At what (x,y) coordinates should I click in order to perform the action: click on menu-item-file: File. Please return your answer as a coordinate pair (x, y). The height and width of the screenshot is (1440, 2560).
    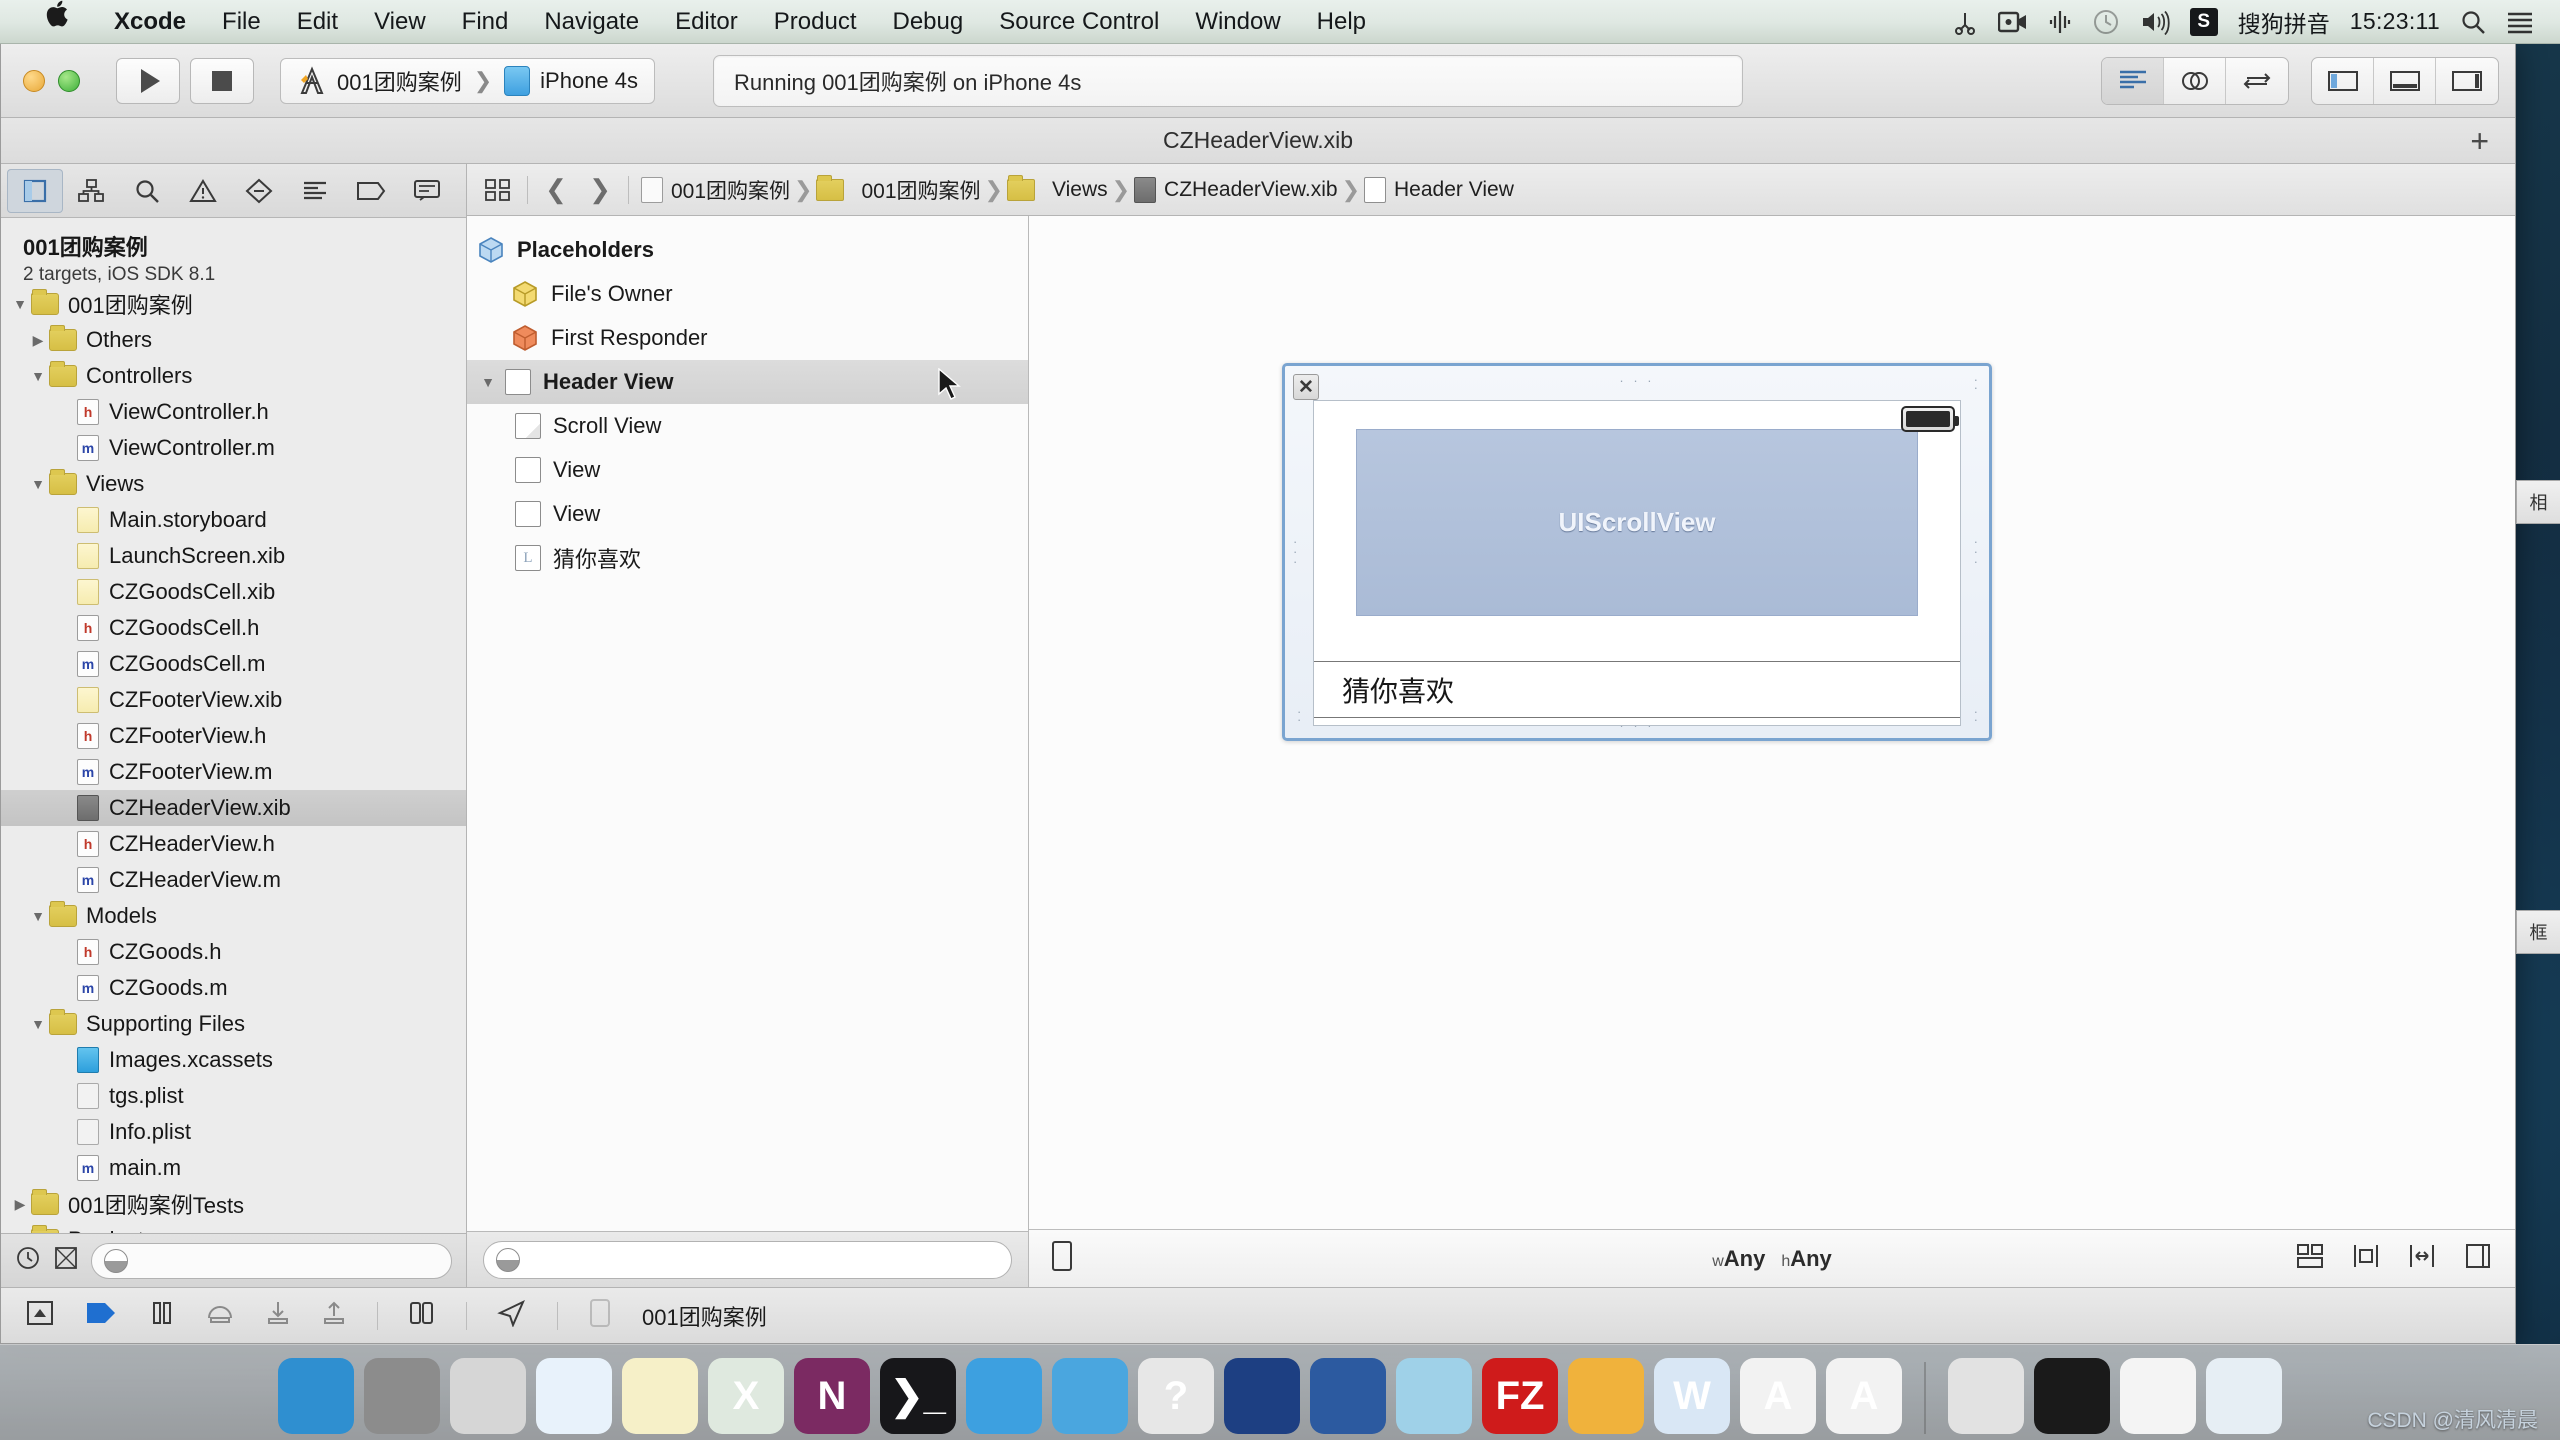
    Looking at the image, I should click on (241, 22).